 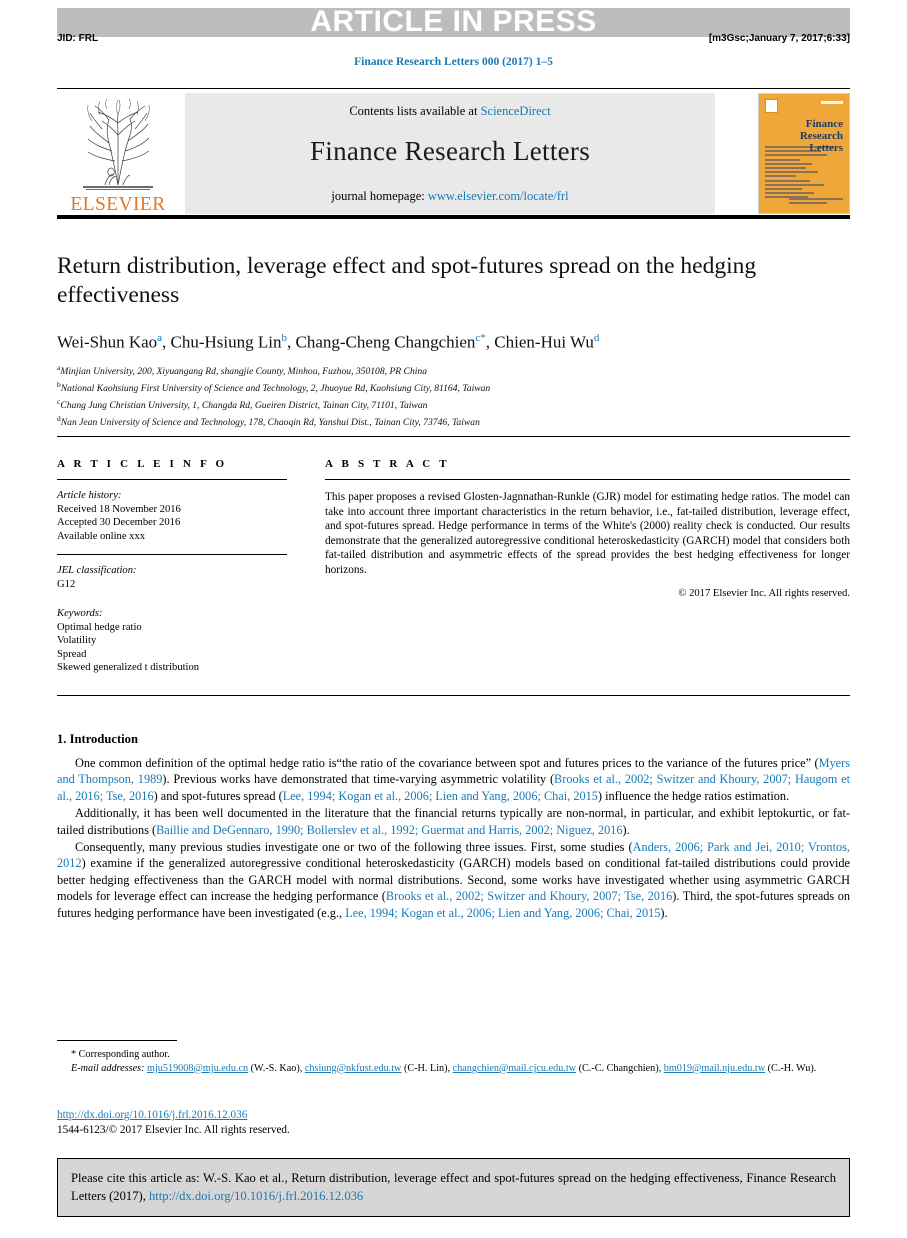 I want to click on email-link: chsiung@nkfust.edu.tw, so click(x=353, y=1068).